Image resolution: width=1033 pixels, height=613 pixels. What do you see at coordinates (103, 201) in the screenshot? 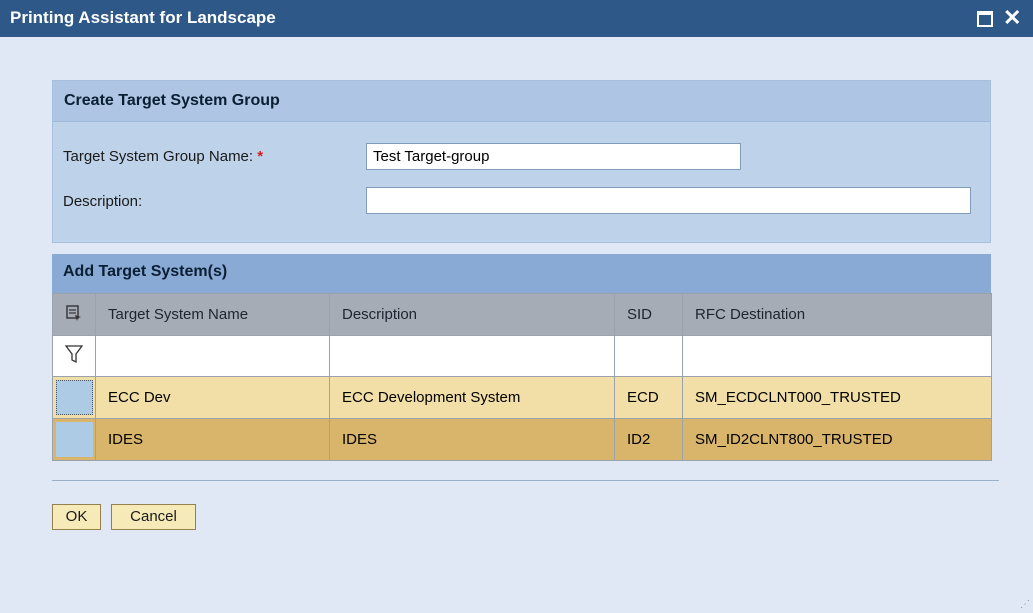
I see `description-label: Description:` at bounding box center [103, 201].